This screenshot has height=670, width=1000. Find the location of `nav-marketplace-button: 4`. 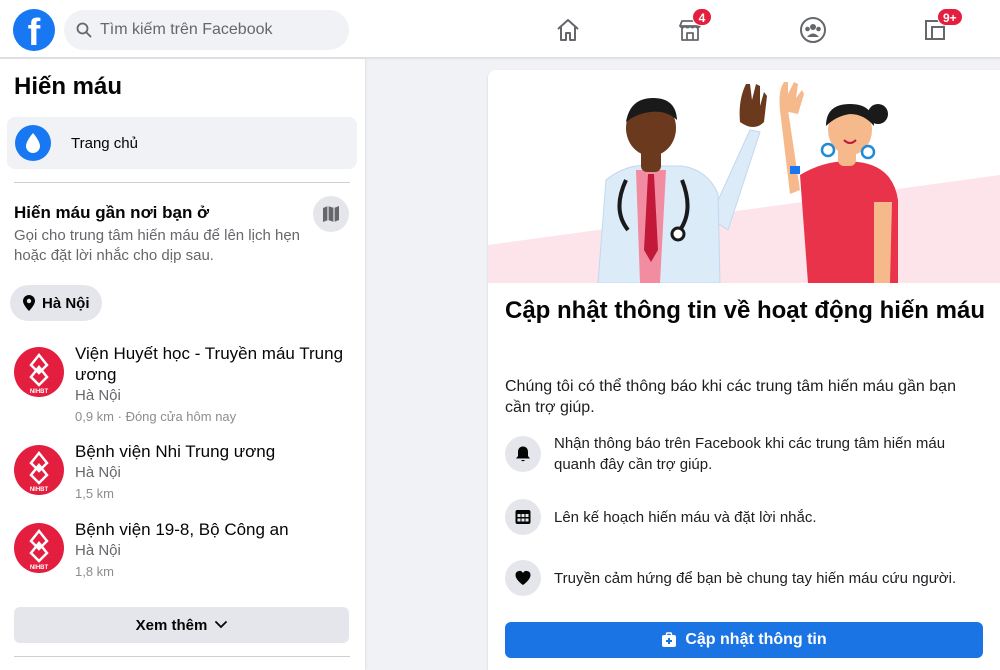

nav-marketplace-button: 4 is located at coordinates (692, 28).